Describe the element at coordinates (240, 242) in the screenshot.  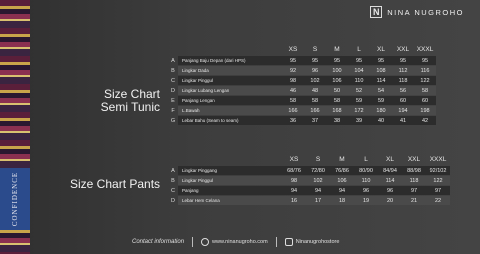
I see `website-link: www.ninanugroho.com` at that location.